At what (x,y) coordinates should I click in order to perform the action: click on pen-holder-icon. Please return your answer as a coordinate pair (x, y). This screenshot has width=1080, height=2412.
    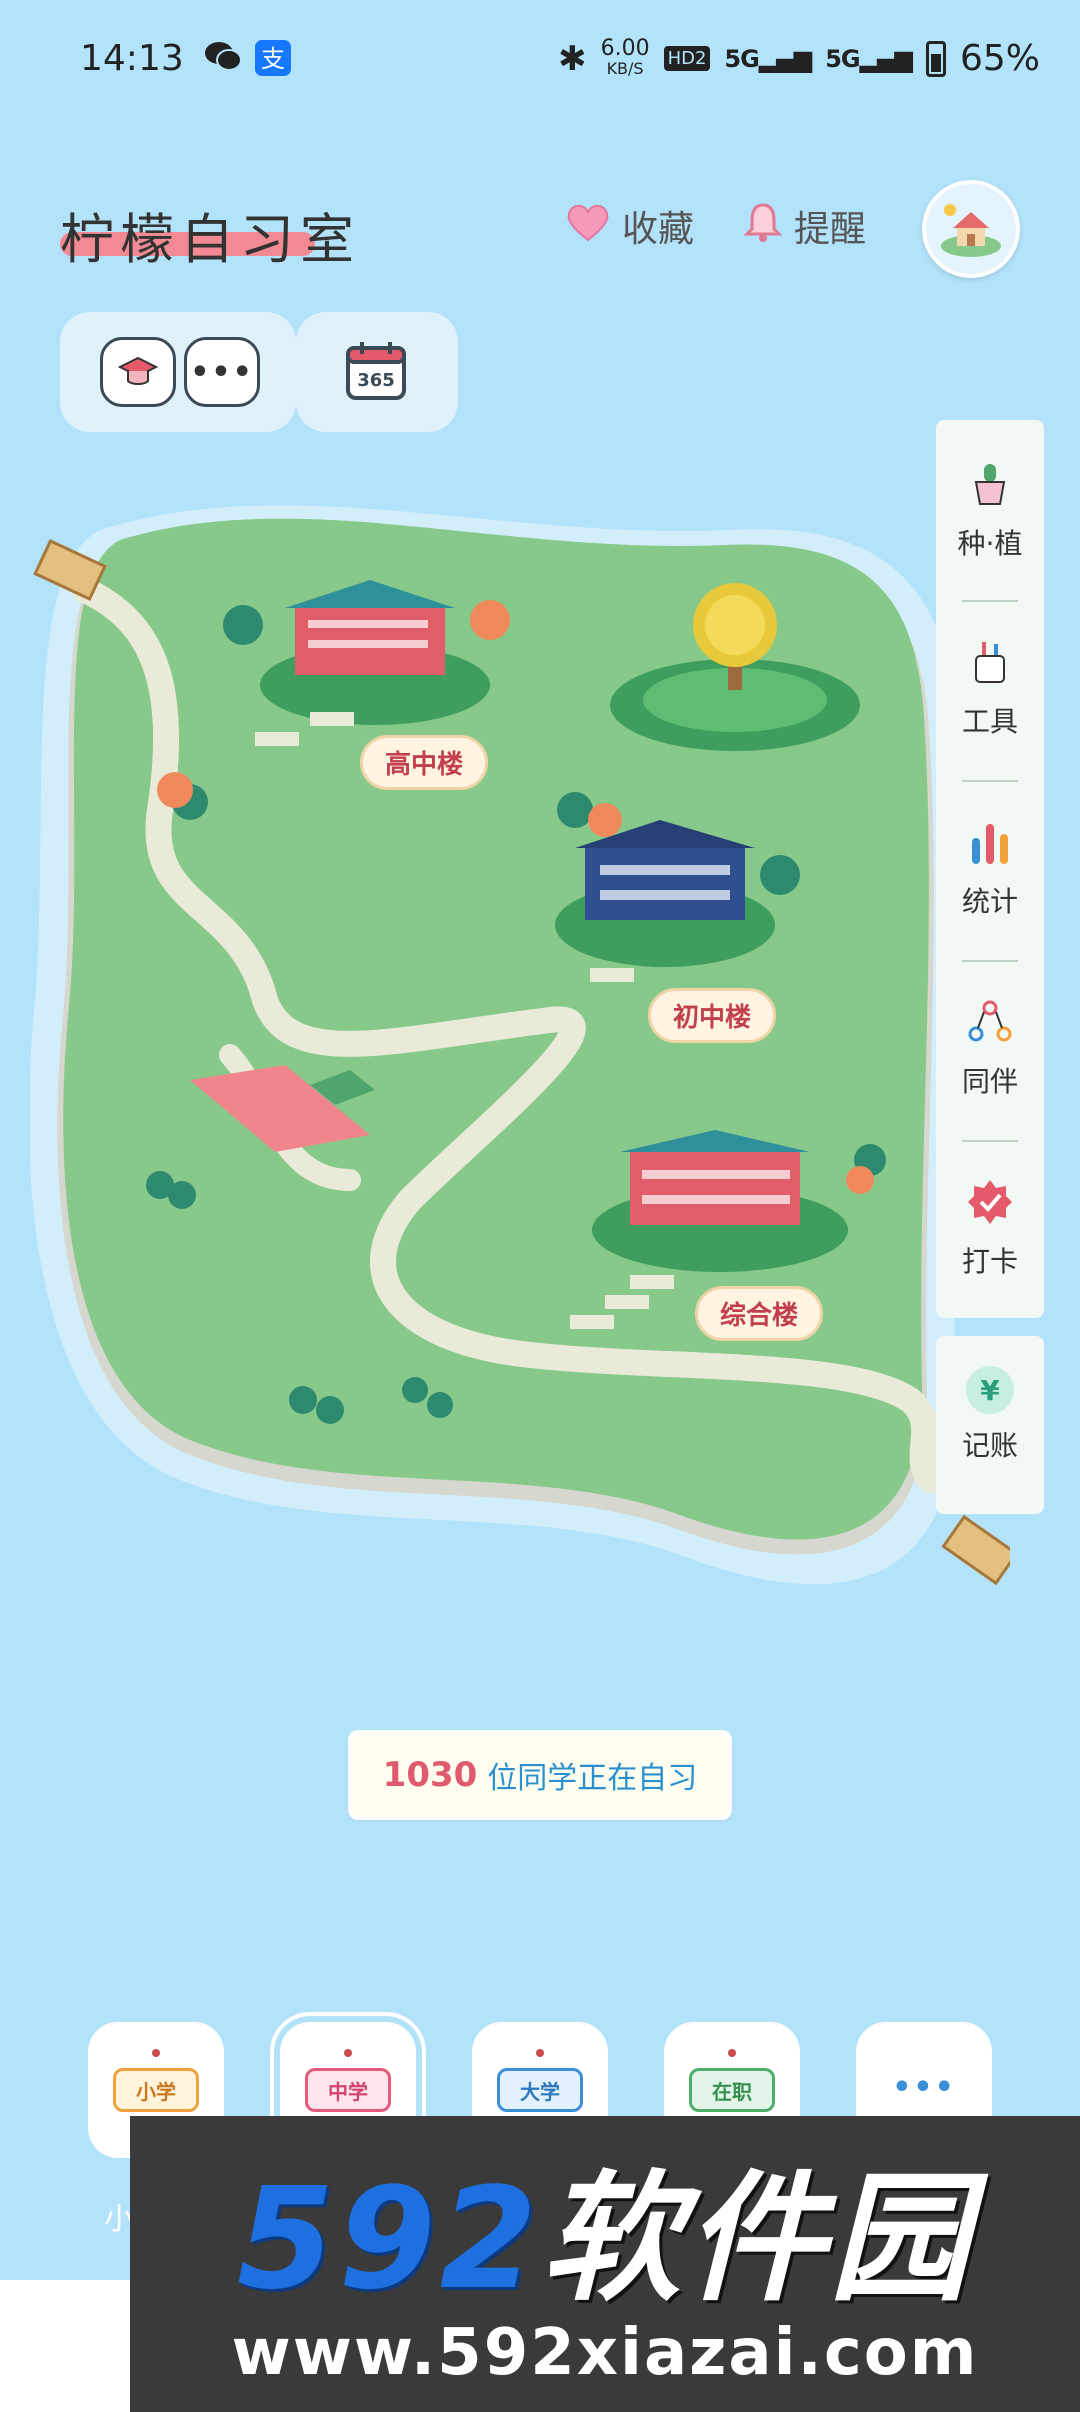
    Looking at the image, I should click on (990, 662).